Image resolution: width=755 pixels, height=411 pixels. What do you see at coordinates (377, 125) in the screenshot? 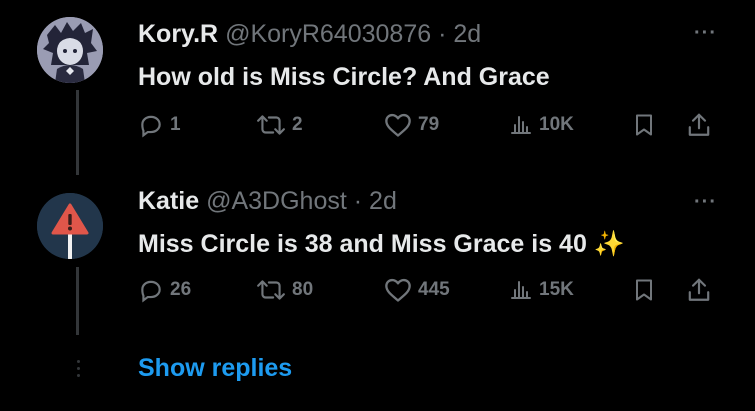
I see `tweet-actions: 1 2 79 10K` at bounding box center [377, 125].